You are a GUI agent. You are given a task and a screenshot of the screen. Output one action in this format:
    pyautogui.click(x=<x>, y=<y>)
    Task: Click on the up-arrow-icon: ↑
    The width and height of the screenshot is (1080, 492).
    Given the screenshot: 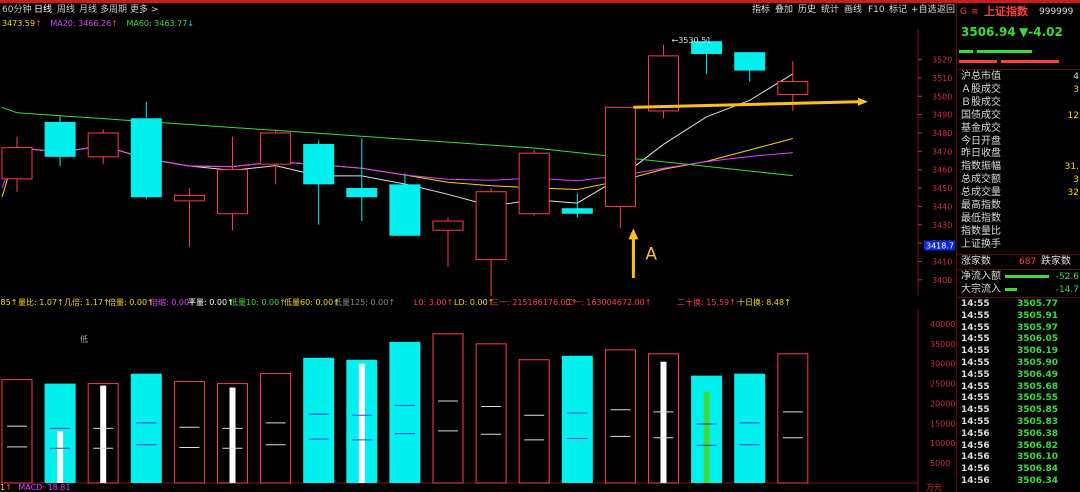 What is the action you would take?
    pyautogui.click(x=38, y=23)
    